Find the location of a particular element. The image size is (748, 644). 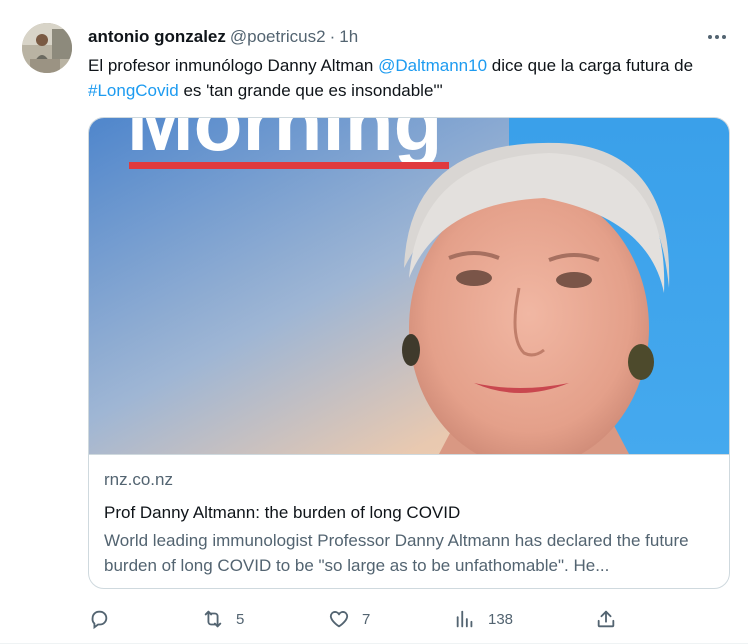

like-button: 7 is located at coordinates (349, 619).